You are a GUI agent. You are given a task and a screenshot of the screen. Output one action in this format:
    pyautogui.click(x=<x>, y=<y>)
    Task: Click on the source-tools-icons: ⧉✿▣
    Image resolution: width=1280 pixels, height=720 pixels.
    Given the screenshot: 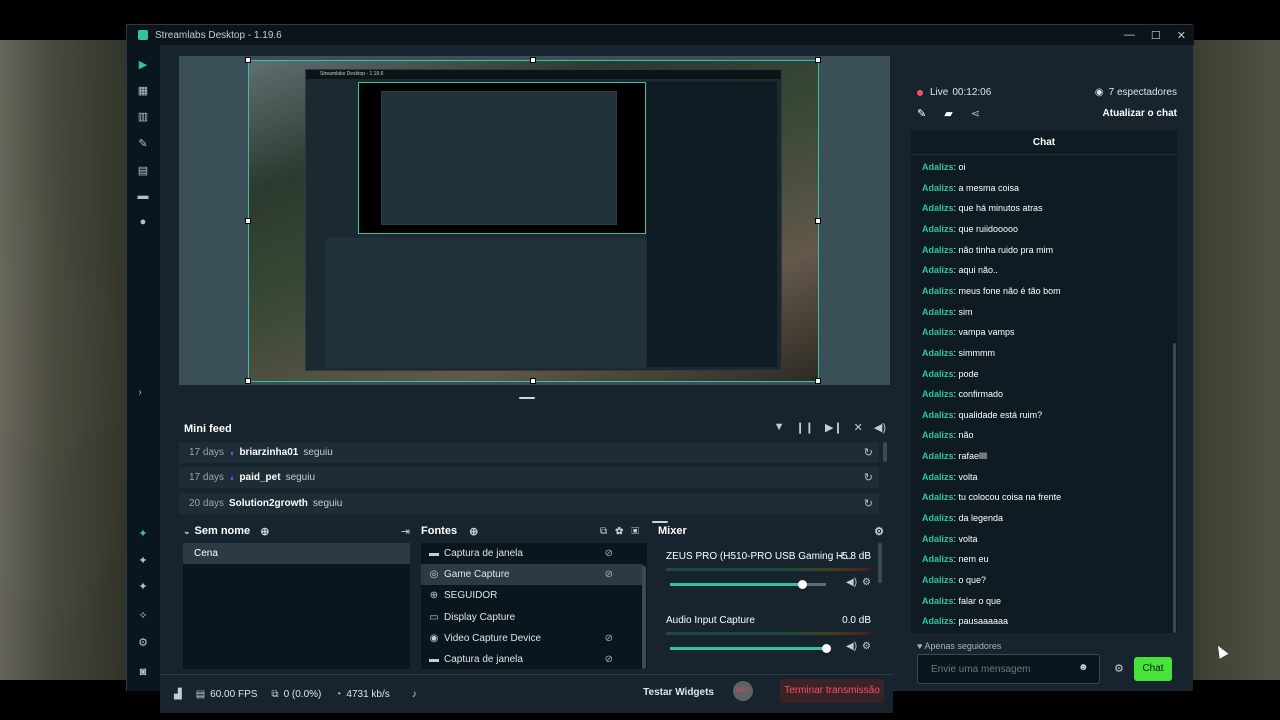 What is the action you would take?
    pyautogui.click(x=623, y=531)
    